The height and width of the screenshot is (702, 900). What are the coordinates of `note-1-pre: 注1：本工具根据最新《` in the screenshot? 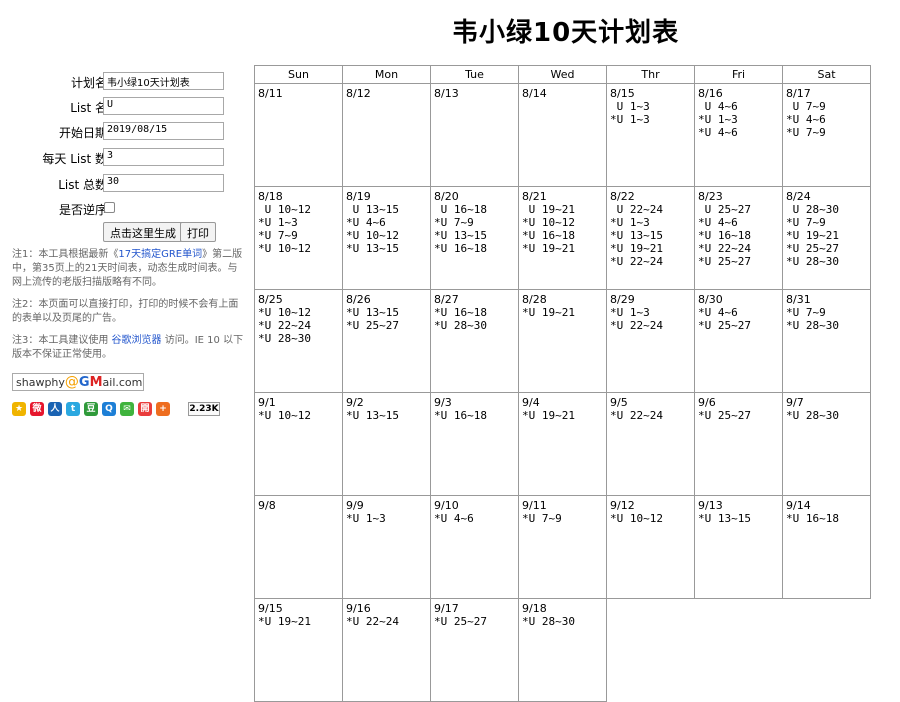 It's located at (65, 254).